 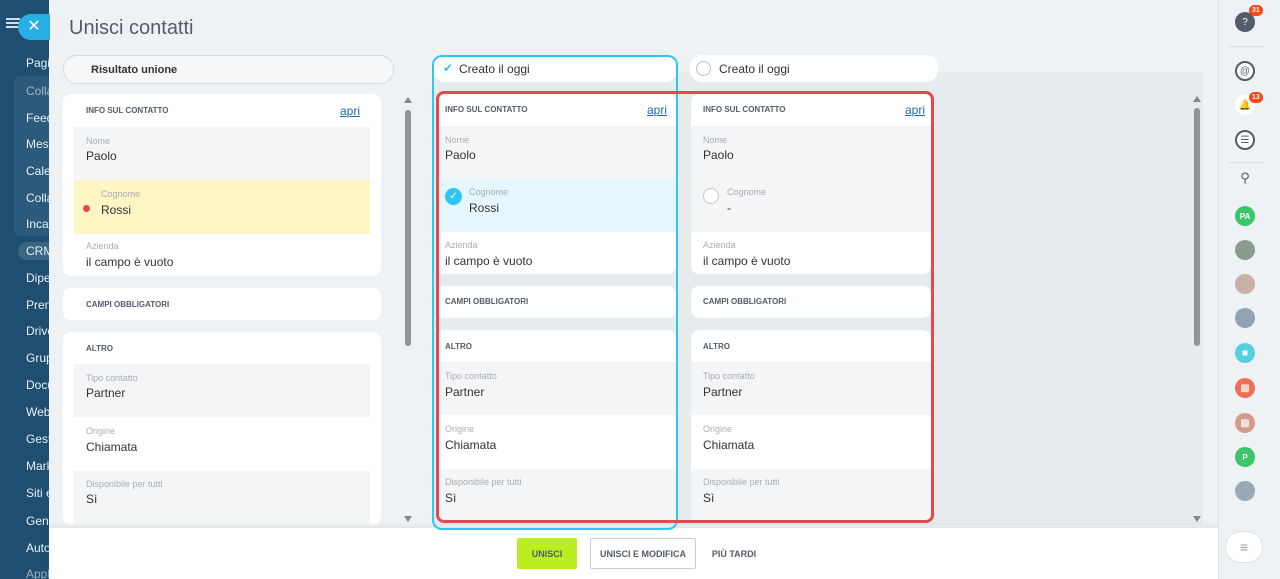 What do you see at coordinates (34, 27) in the screenshot?
I see `close-slider-button: ✕` at bounding box center [34, 27].